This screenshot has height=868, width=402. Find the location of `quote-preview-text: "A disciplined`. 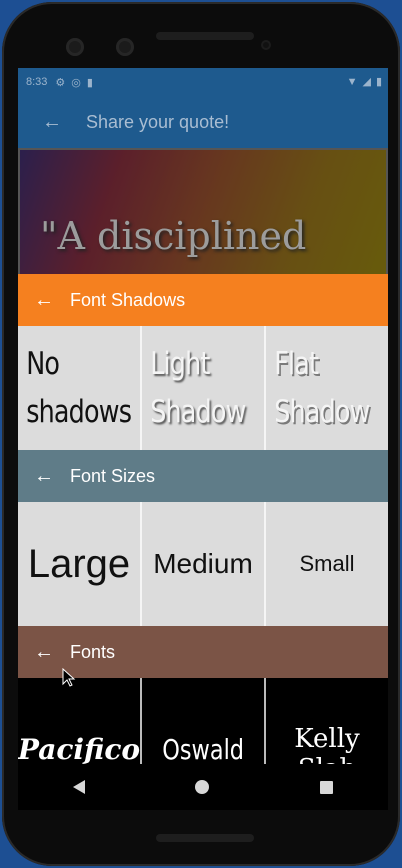

quote-preview-text: "A disciplined is located at coordinates (173, 236).